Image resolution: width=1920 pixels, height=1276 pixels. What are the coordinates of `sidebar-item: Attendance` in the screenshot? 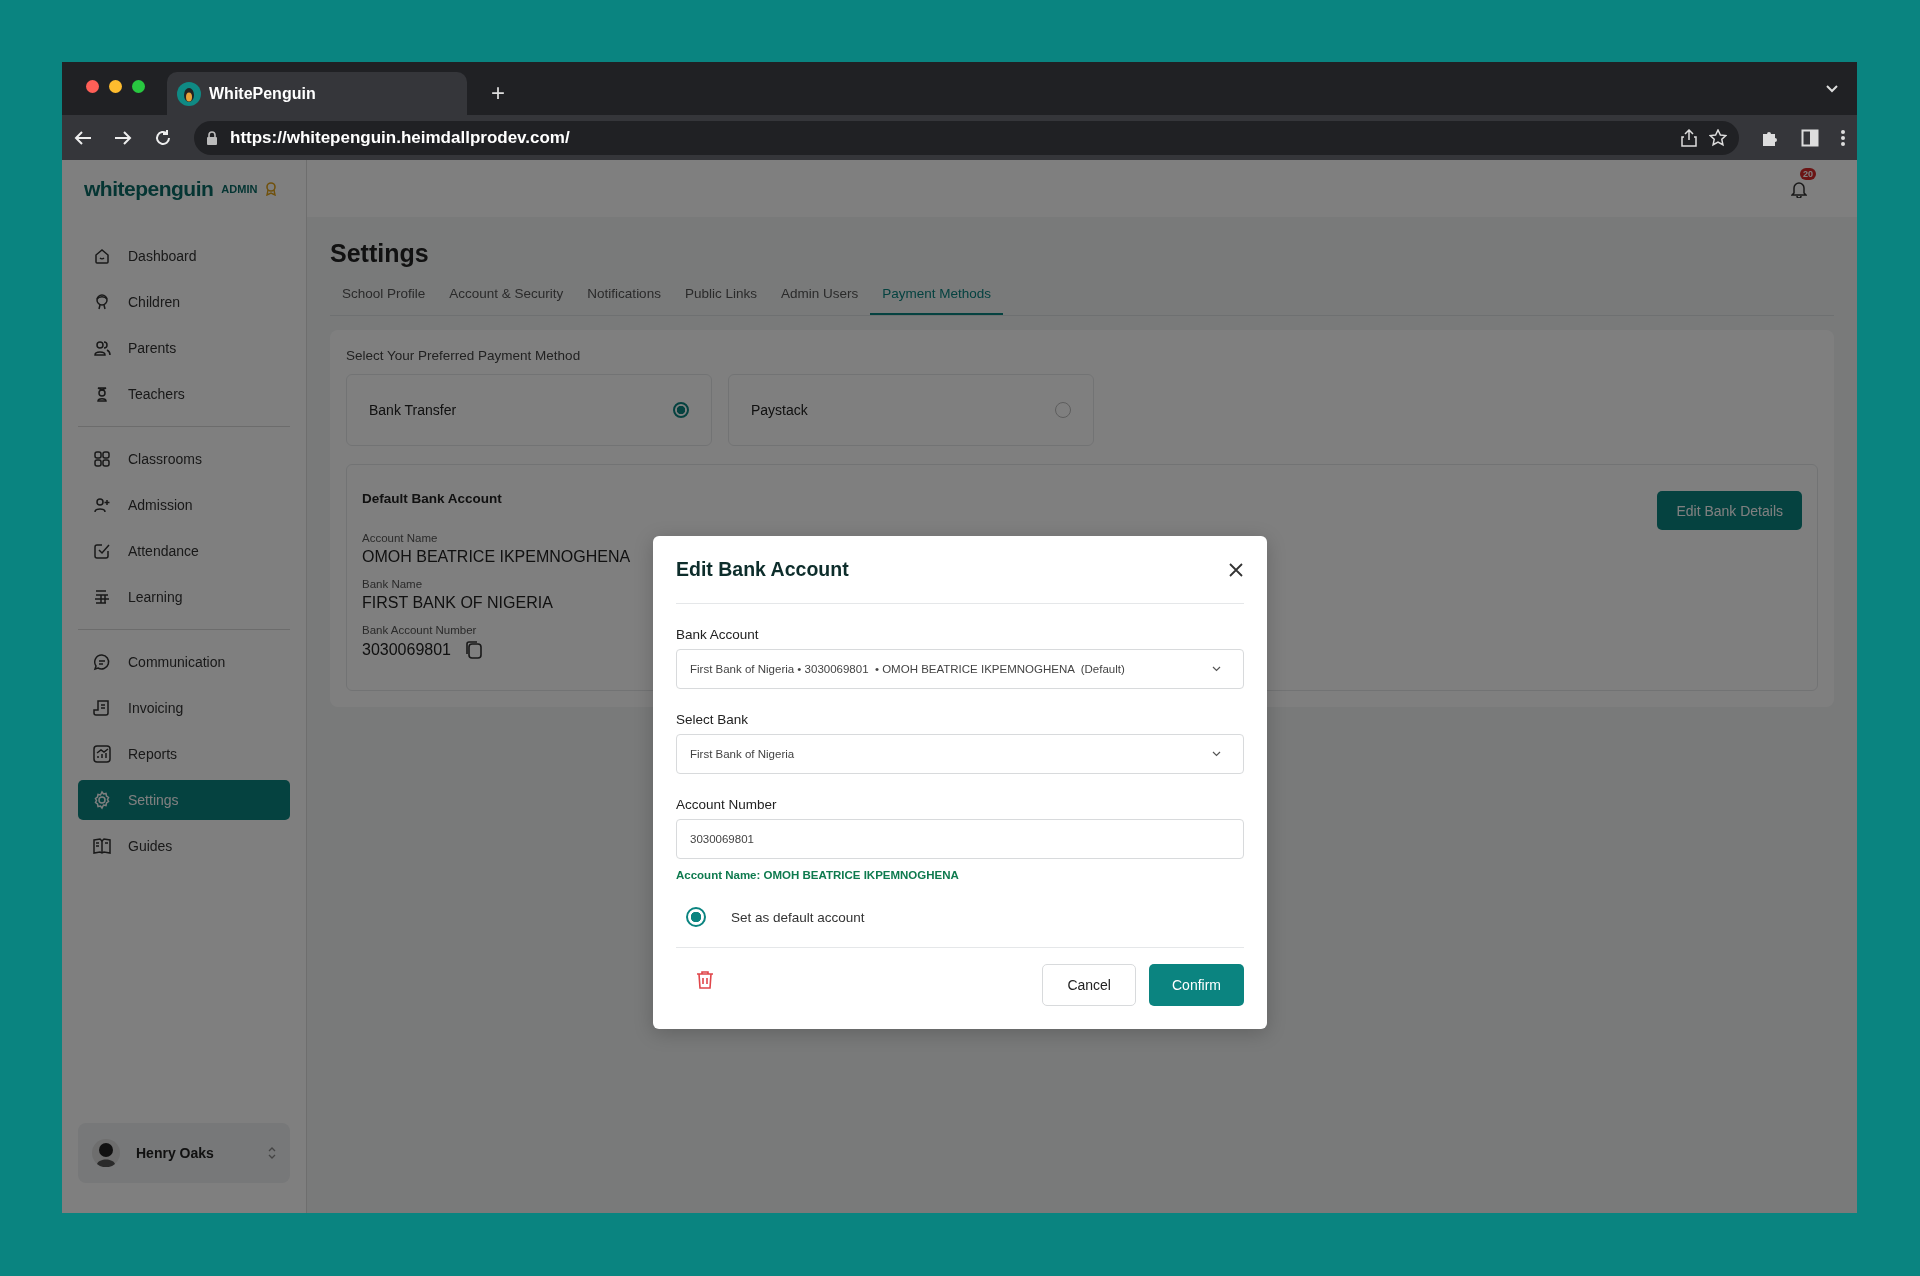 It's located at (184, 551).